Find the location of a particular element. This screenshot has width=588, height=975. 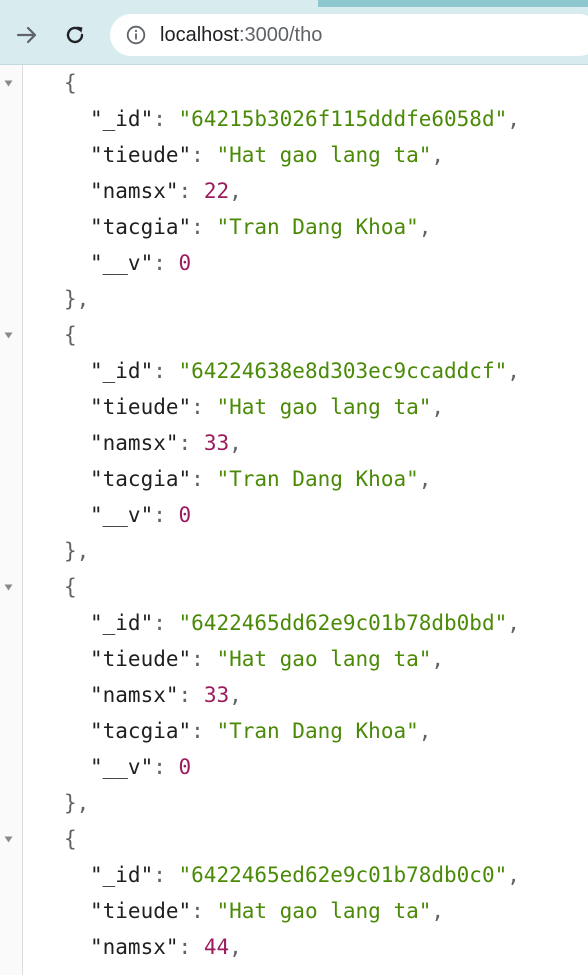

browser-toolbar: localhost:3000/tho is located at coordinates (294, 32).